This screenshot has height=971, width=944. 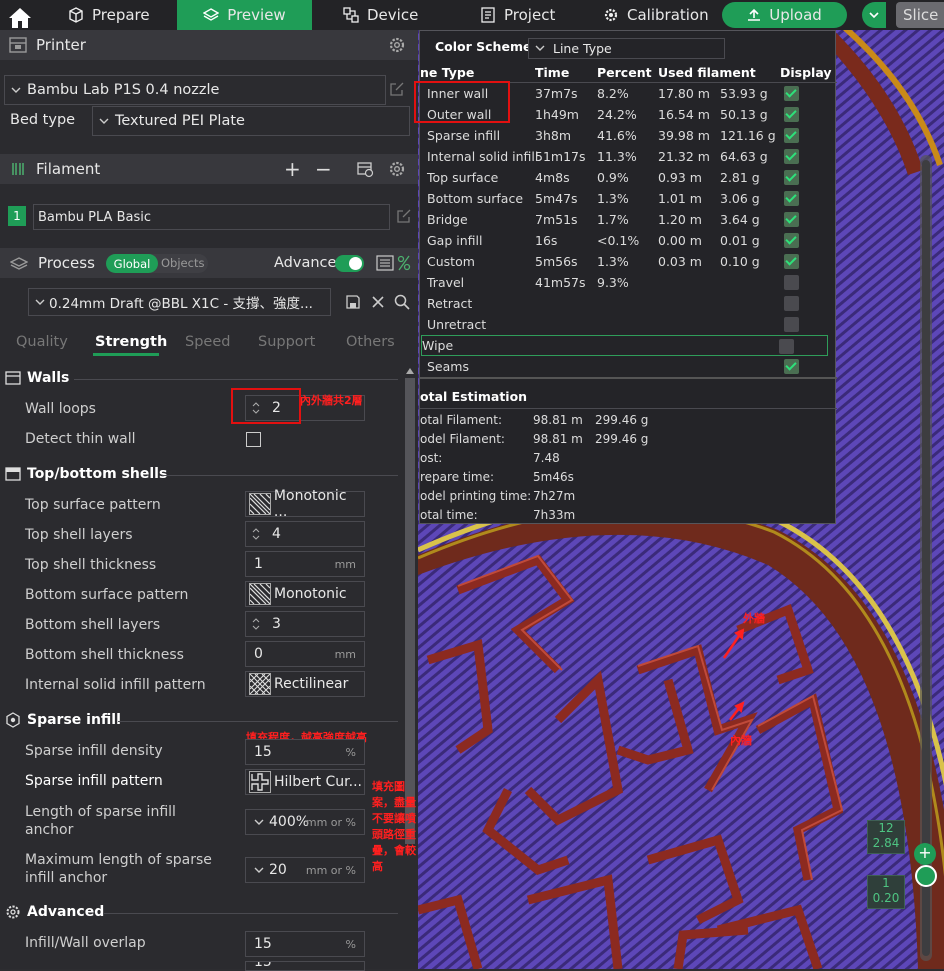 What do you see at coordinates (431, 458) in the screenshot?
I see `estimation-label: ost:` at bounding box center [431, 458].